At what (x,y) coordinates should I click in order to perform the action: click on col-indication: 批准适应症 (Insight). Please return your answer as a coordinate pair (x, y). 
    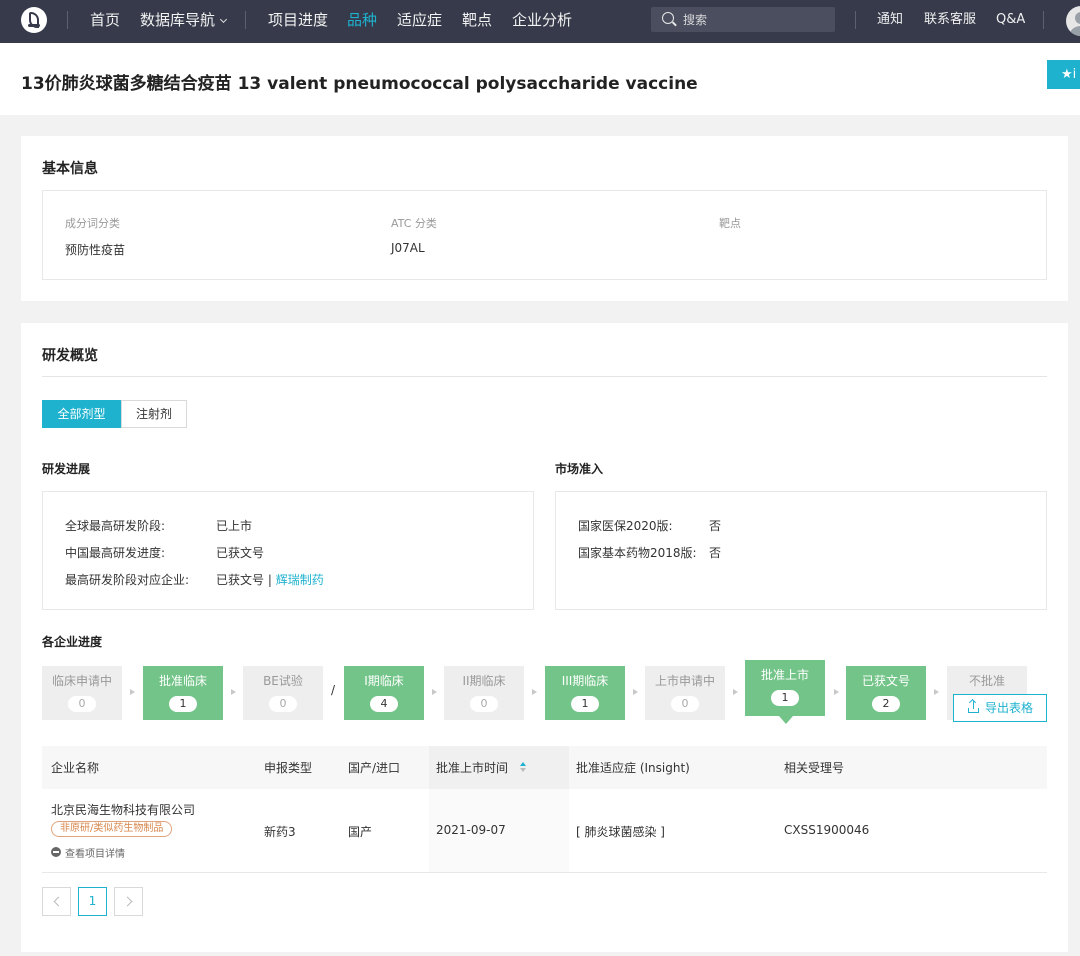
    Looking at the image, I should click on (633, 768).